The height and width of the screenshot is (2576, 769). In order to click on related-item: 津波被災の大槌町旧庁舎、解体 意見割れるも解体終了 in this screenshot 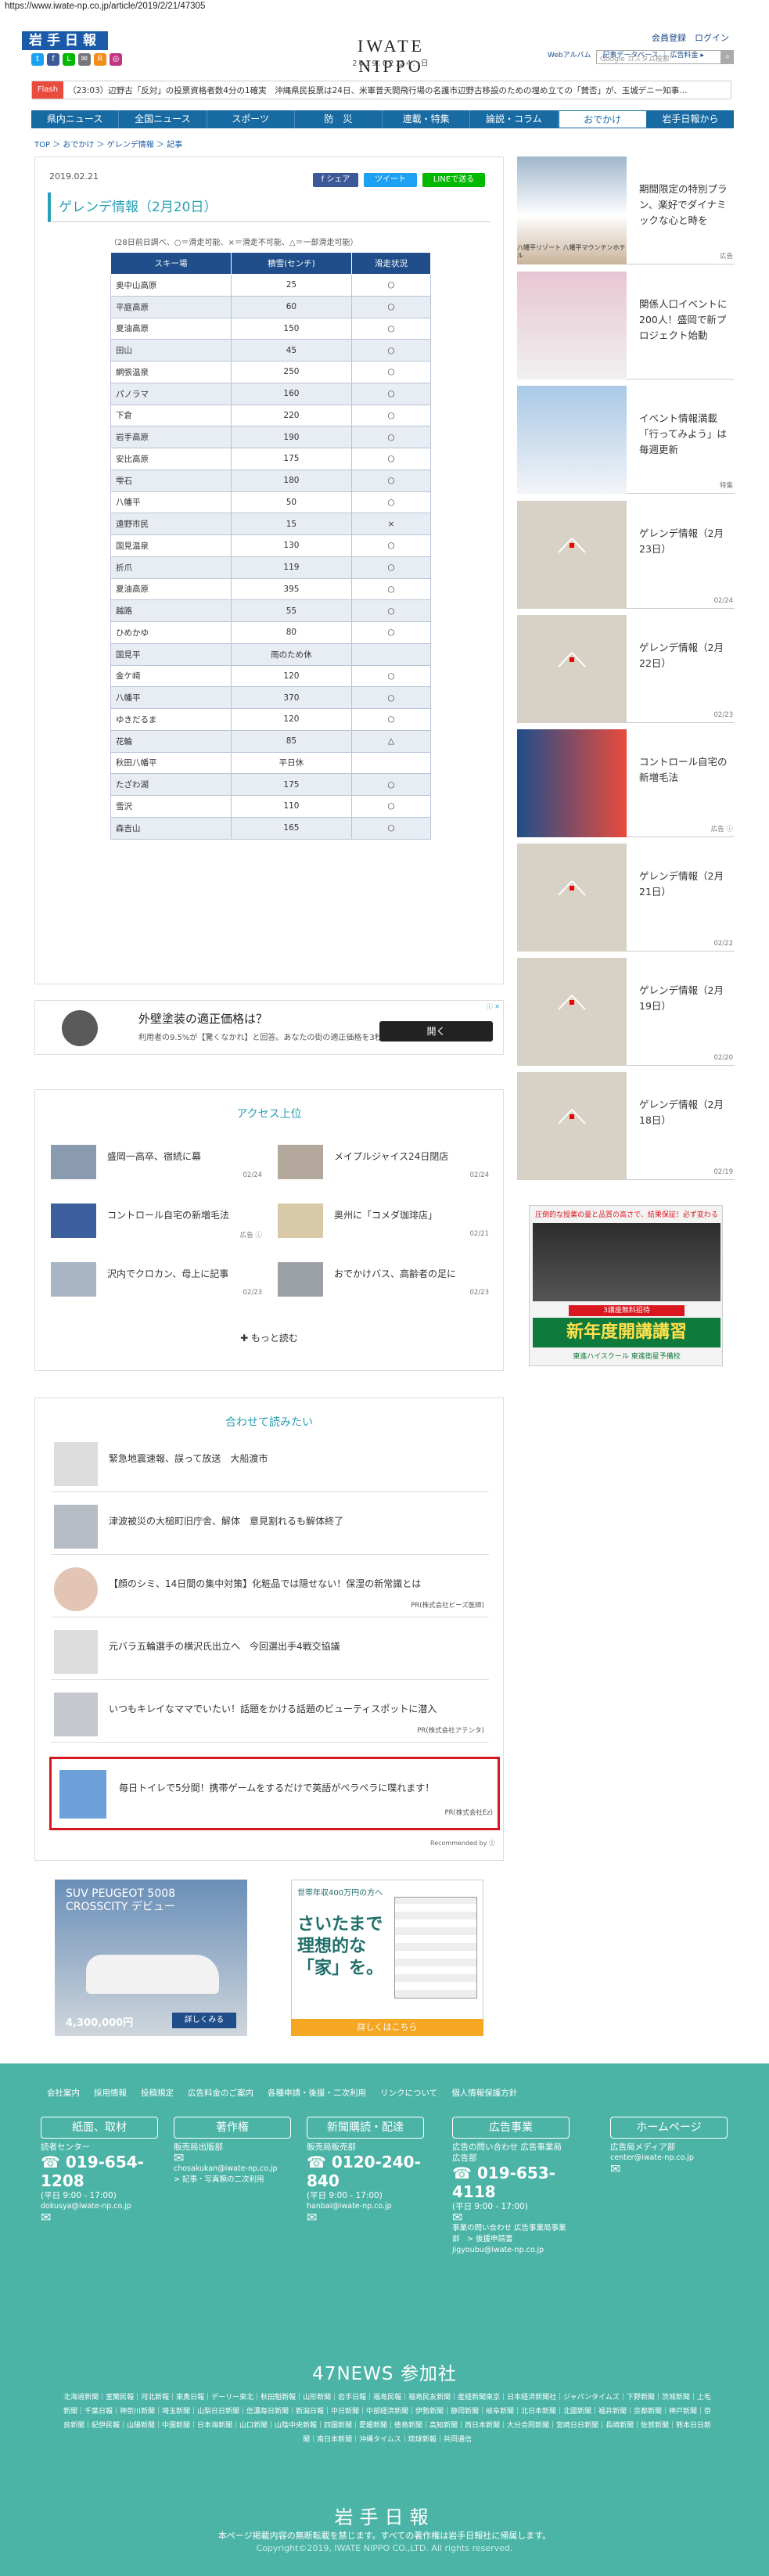, I will do `click(270, 1523)`.